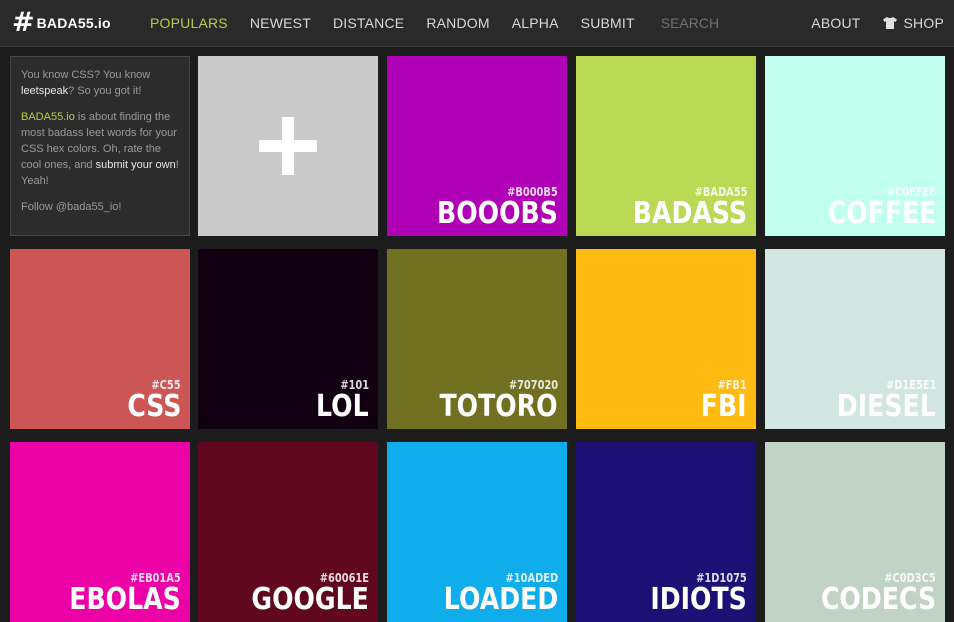 The width and height of the screenshot is (954, 622). What do you see at coordinates (477, 339) in the screenshot?
I see `color-tile: #707020 TOTORO` at bounding box center [477, 339].